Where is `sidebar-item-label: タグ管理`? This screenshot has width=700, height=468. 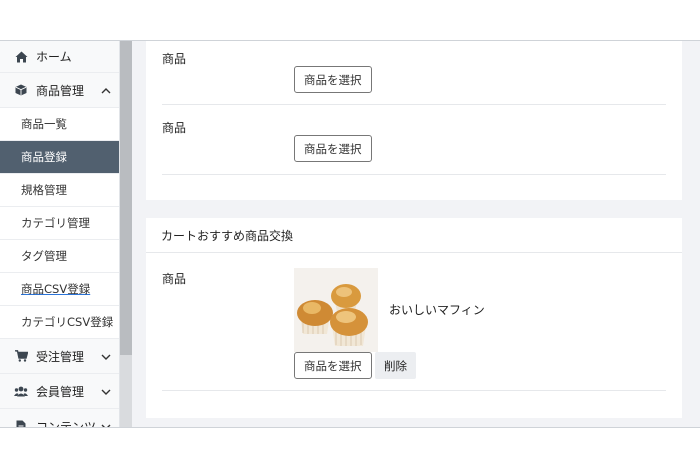
sidebar-item-label: タグ管理 is located at coordinates (44, 256).